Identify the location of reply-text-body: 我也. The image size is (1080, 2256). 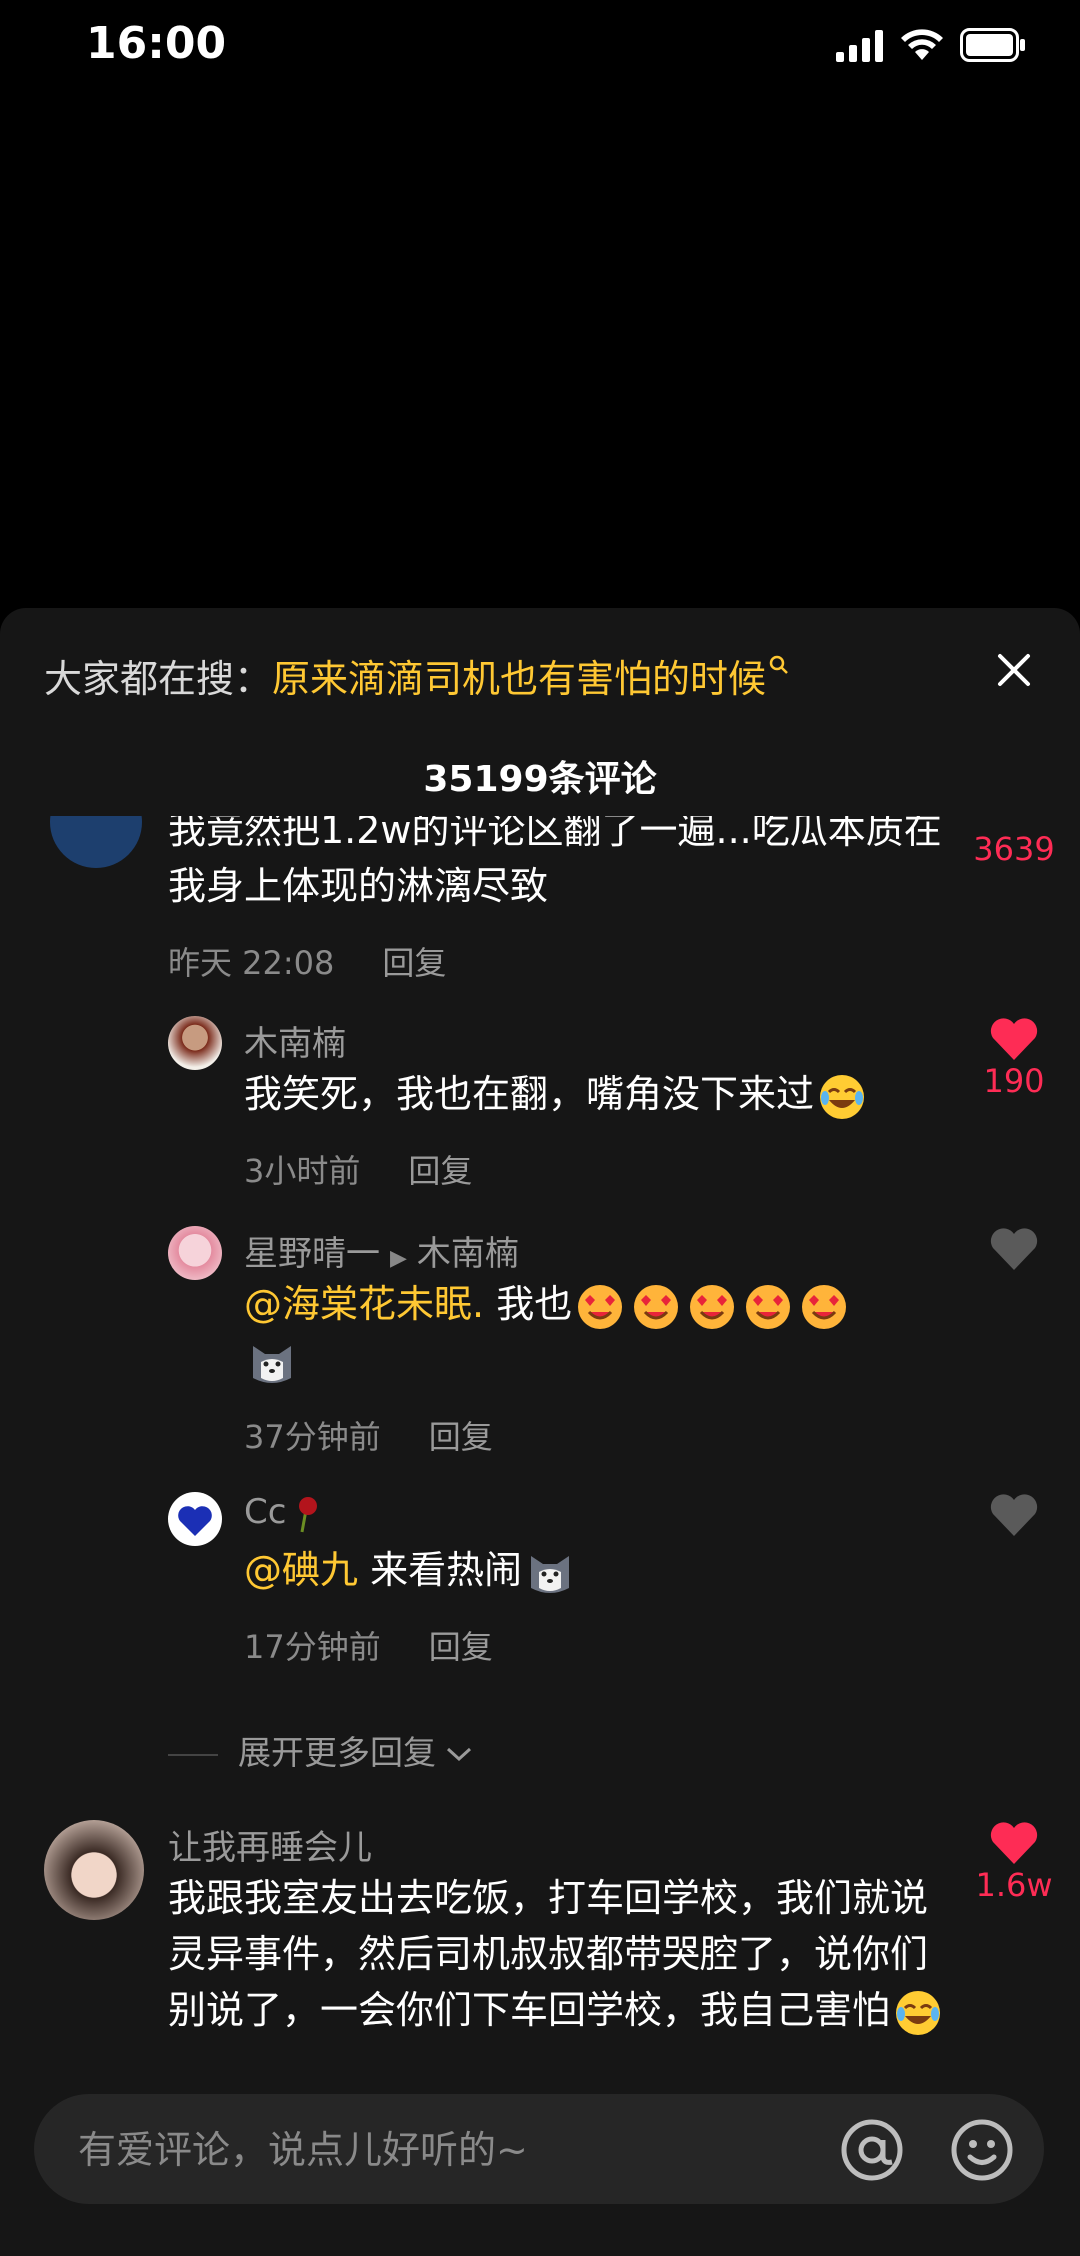
(534, 1304).